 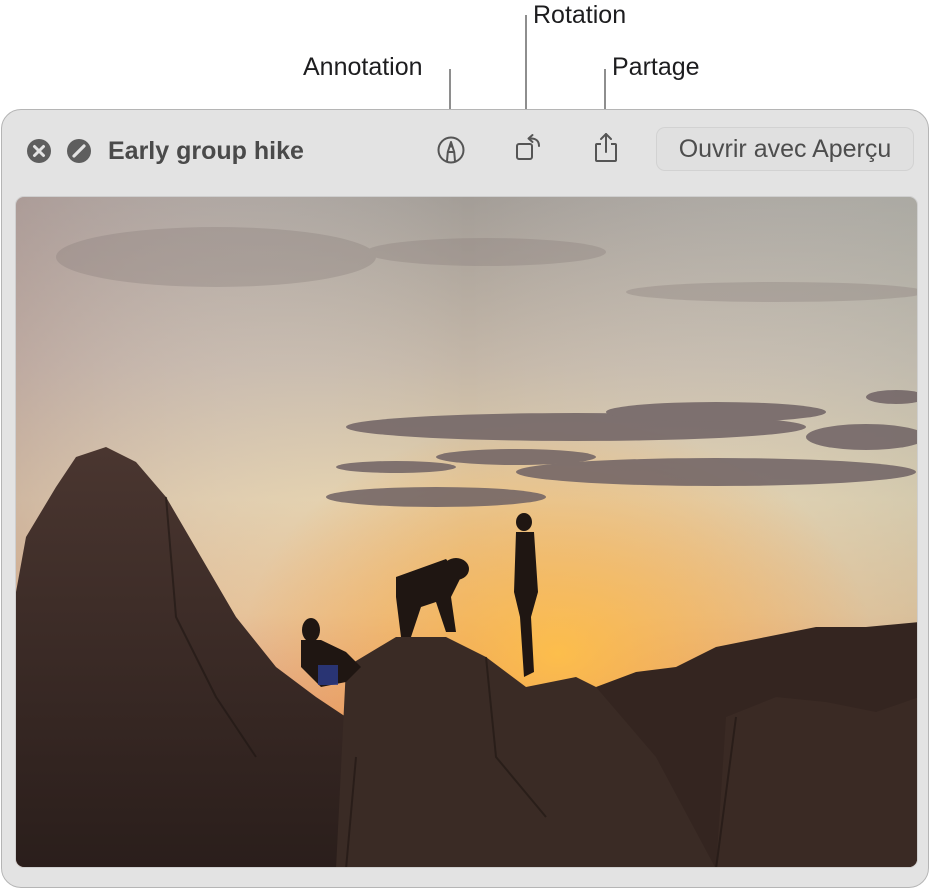 What do you see at coordinates (363, 67) in the screenshot?
I see `callout-annotation-label: Annotation` at bounding box center [363, 67].